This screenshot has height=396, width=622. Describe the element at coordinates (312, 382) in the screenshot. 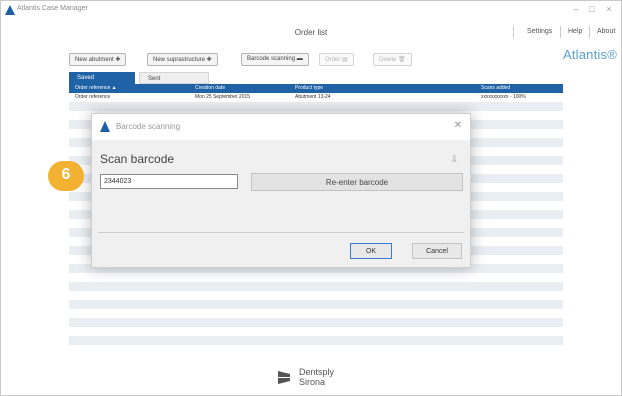

I see `footer-brand-word: Sirona` at that location.